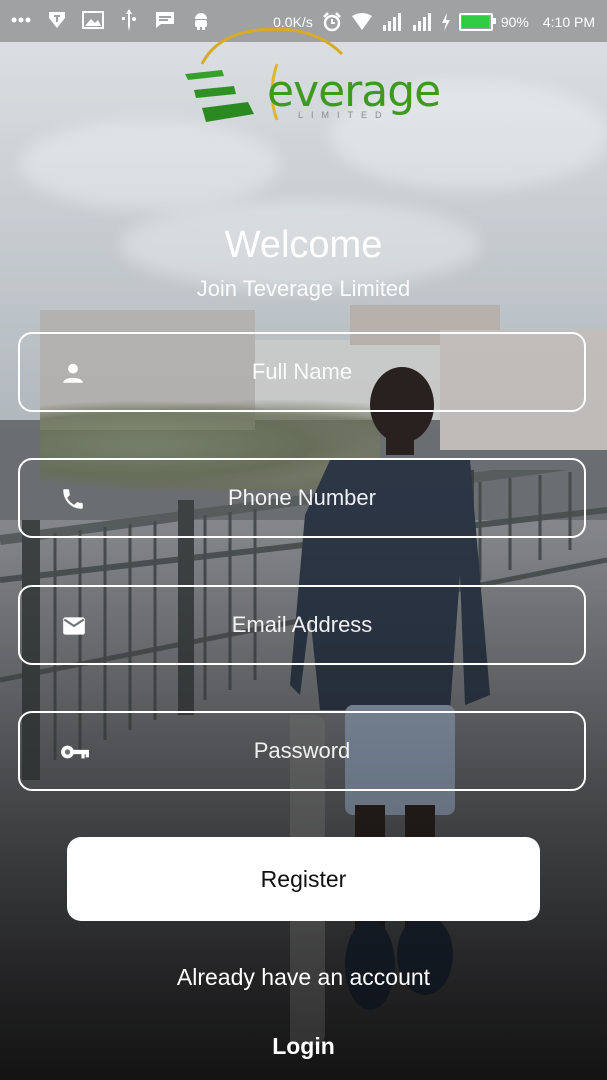  What do you see at coordinates (446, 22) in the screenshot?
I see `charging-icon` at bounding box center [446, 22].